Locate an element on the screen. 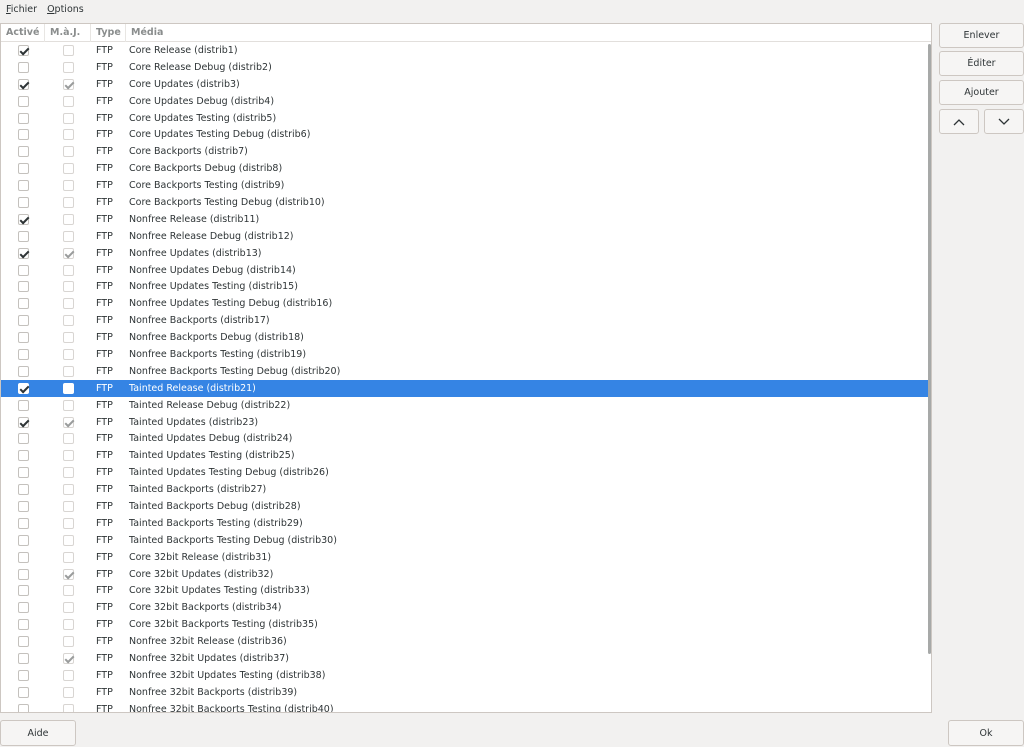  table-row: FTP Tainted Backports Debug (distrib28) is located at coordinates (466, 506).